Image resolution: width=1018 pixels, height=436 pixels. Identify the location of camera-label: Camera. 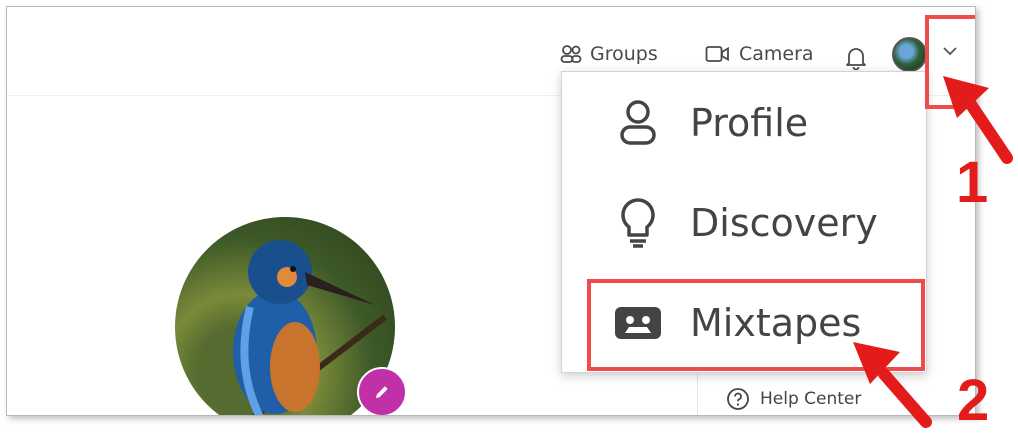
(776, 54).